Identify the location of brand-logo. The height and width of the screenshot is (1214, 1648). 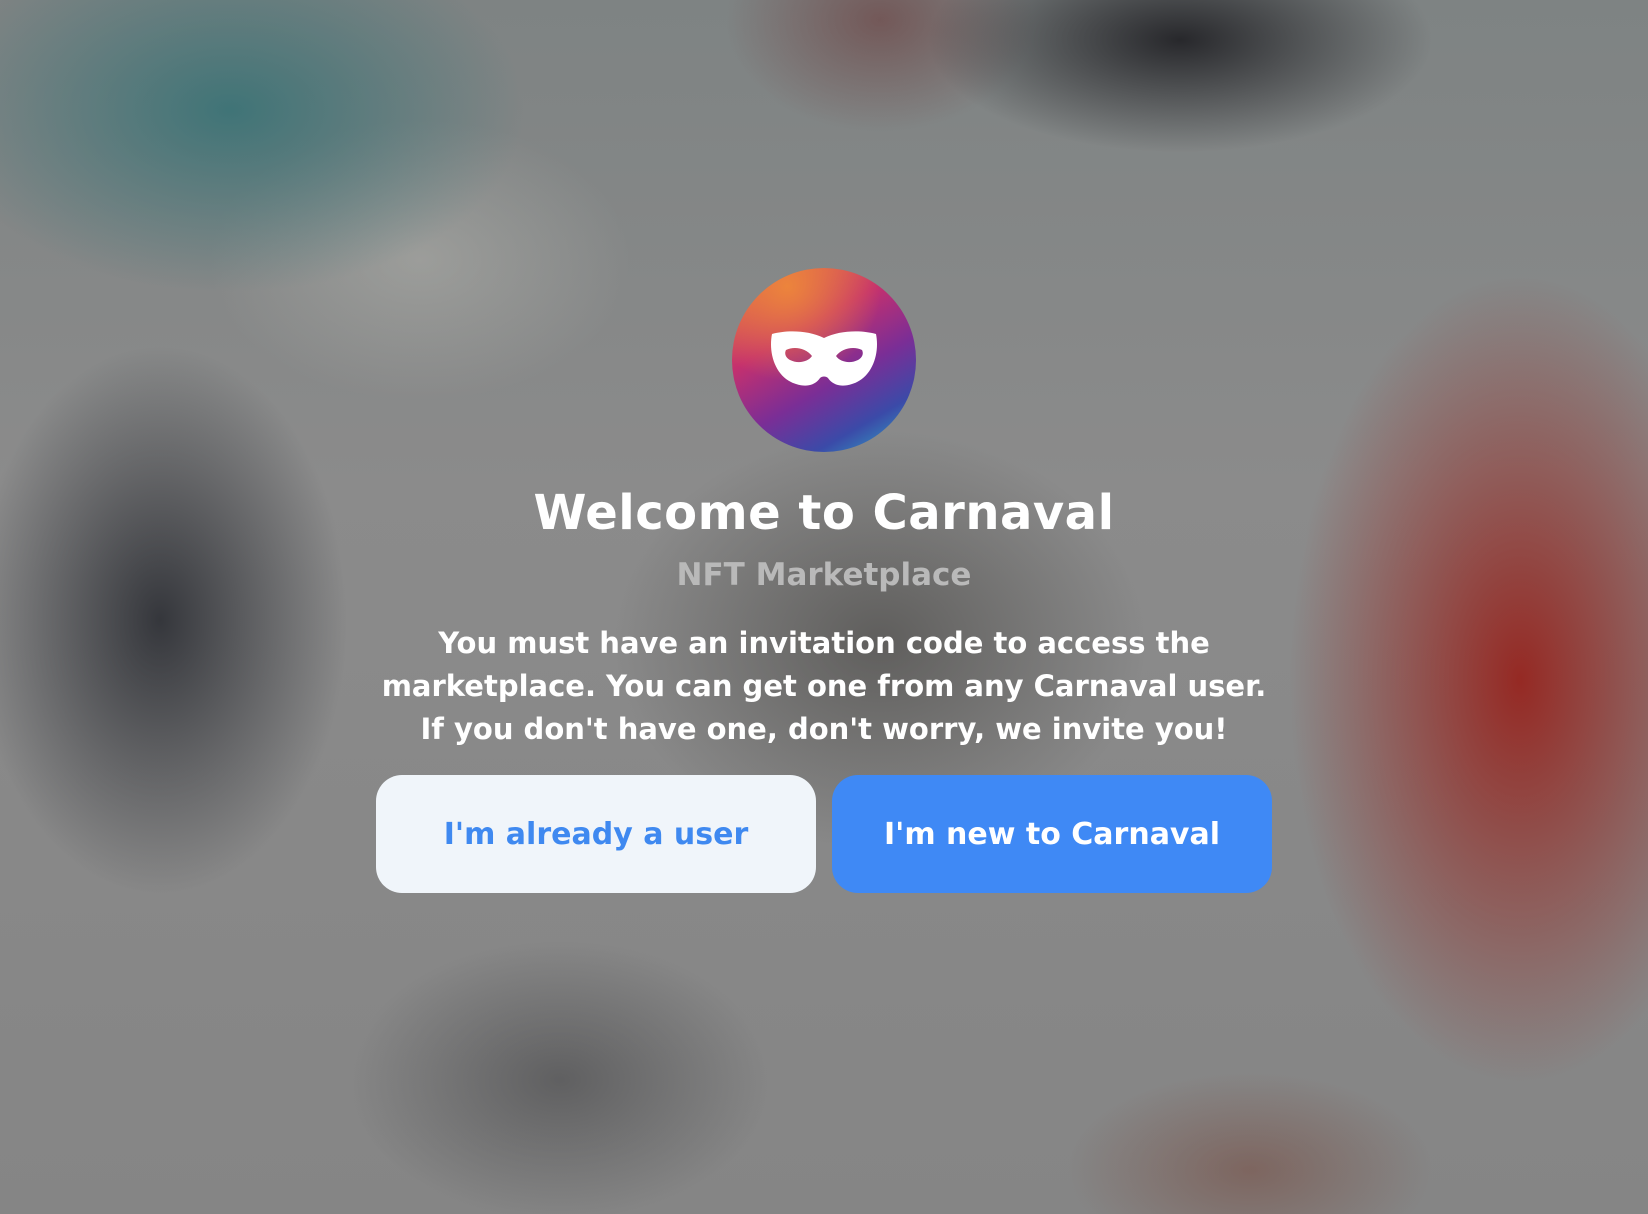
(824, 360).